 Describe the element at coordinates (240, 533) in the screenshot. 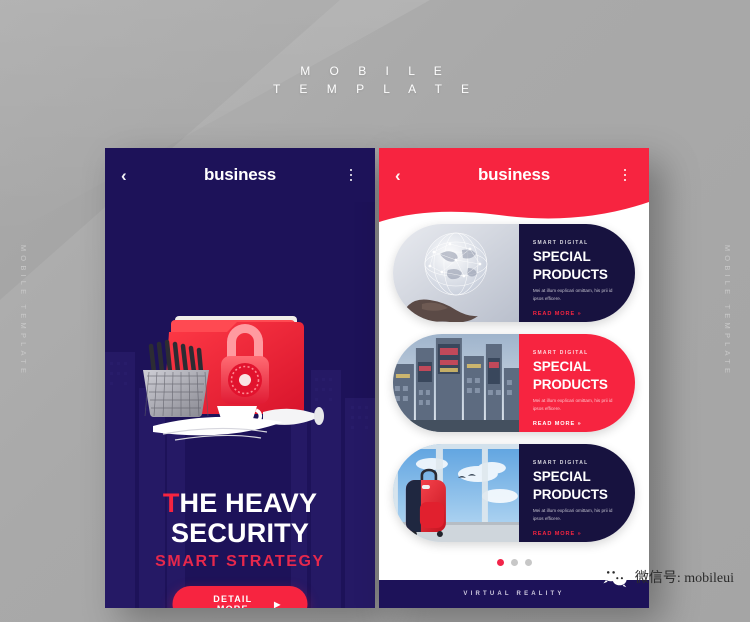

I see `headline-line2: SECURITY` at that location.